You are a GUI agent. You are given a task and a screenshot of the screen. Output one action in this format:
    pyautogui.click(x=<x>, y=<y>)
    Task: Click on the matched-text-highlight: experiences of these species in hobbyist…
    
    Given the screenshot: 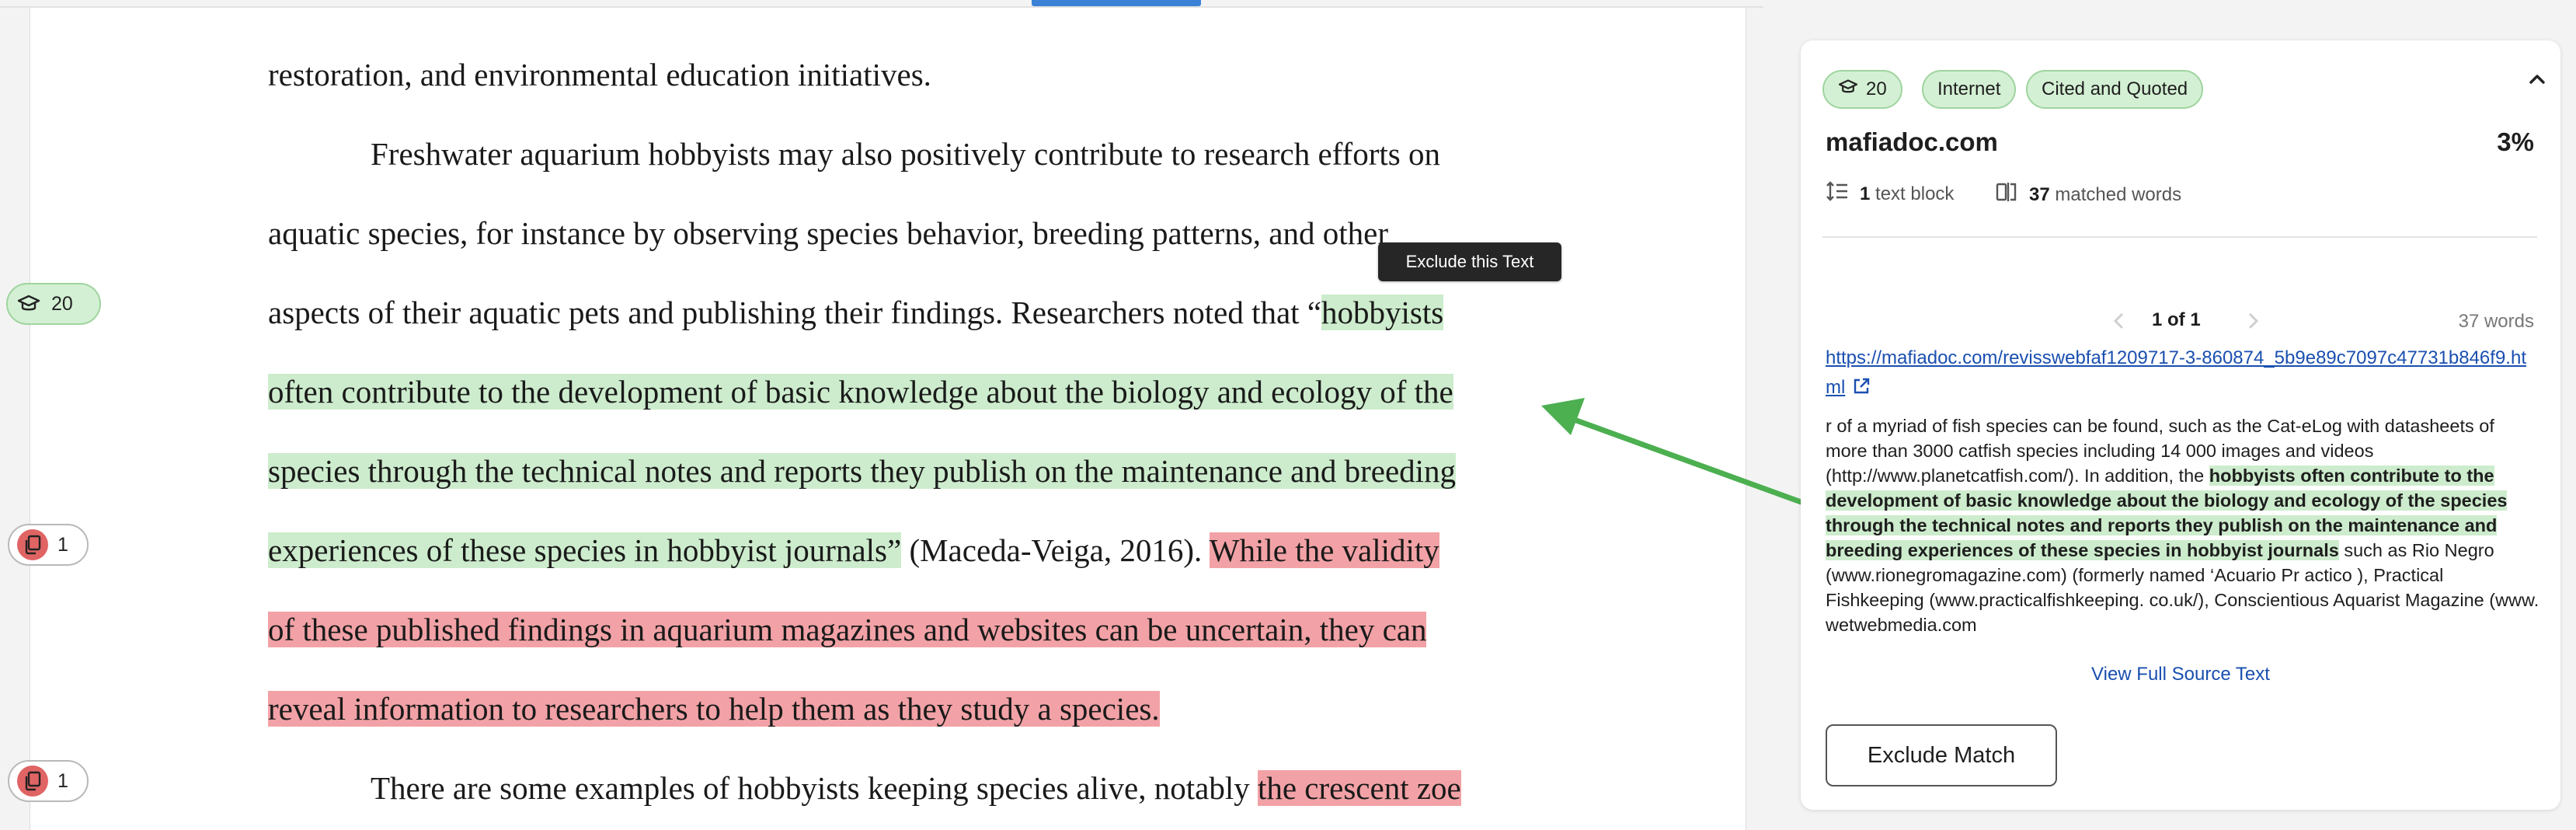 What is the action you would take?
    pyautogui.click(x=585, y=550)
    